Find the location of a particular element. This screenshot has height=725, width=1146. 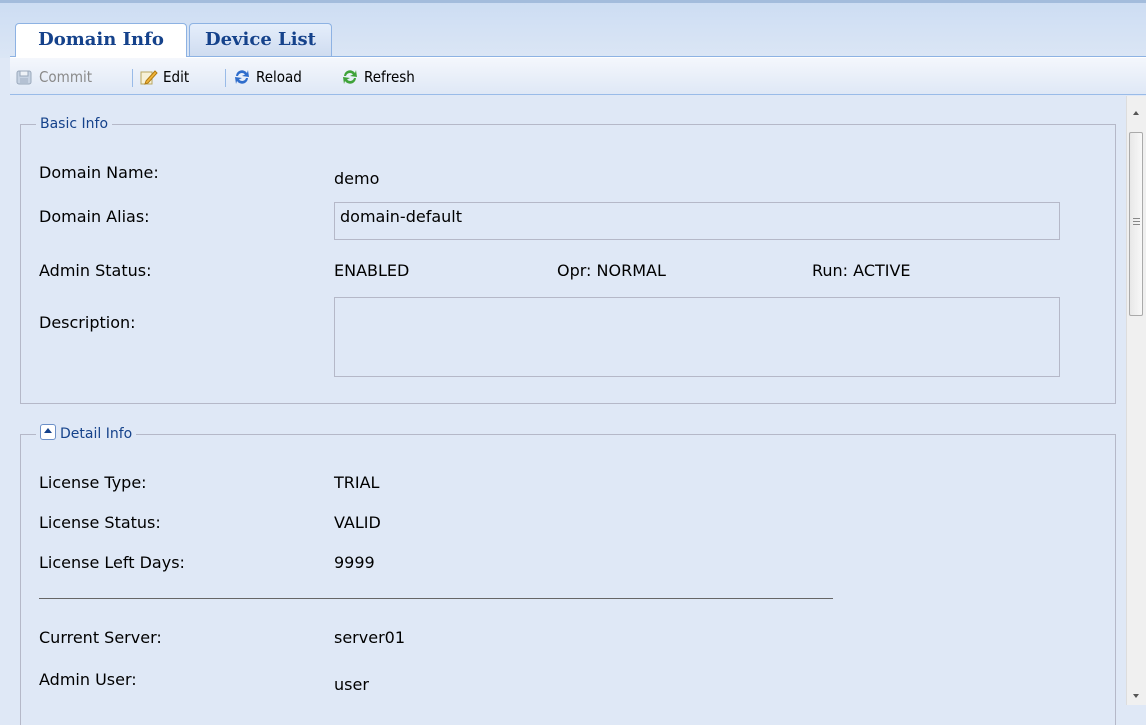

run-status-value: Run: ACTIVE is located at coordinates (861, 270).